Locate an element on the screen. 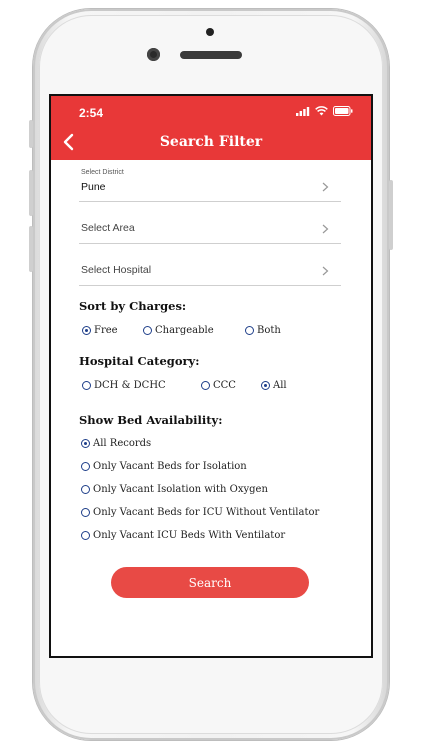 This screenshot has height=750, width=422. bed-option-label: Only Vacant ICU Beds With Ventilator is located at coordinates (189, 535).